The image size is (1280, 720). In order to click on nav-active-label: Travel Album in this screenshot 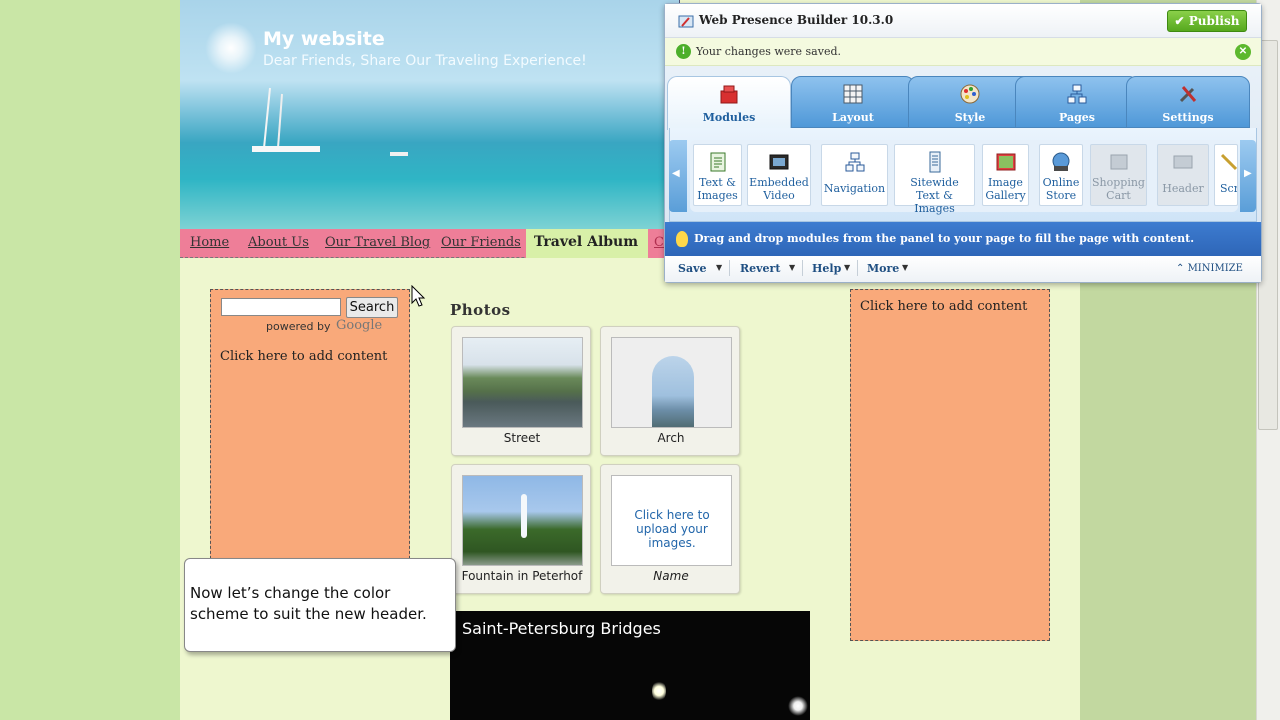, I will do `click(586, 242)`.